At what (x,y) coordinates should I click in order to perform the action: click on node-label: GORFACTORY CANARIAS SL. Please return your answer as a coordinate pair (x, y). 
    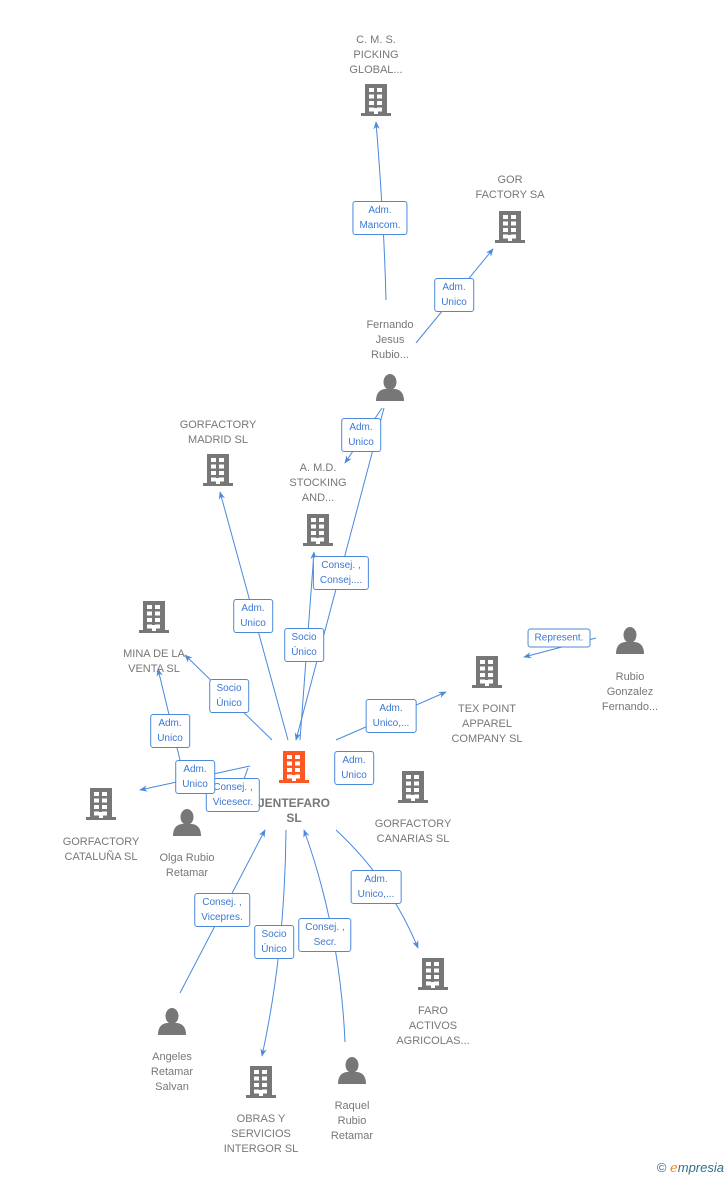
    Looking at the image, I should click on (413, 832).